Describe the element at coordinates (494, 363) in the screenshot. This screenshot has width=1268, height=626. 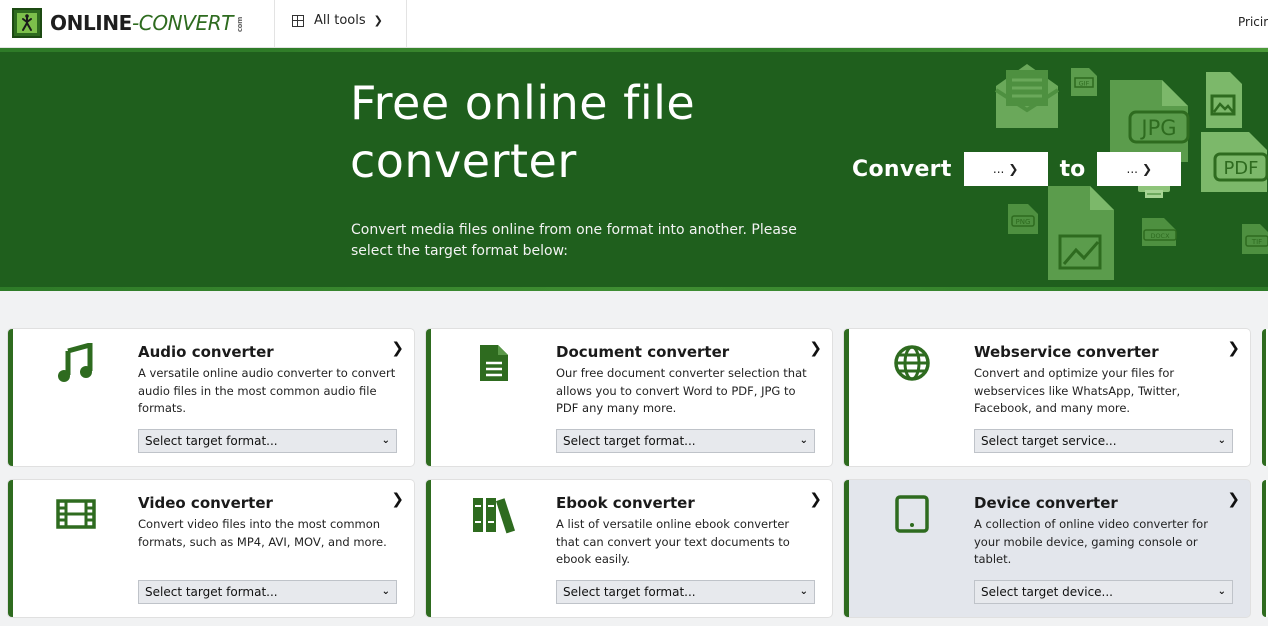
I see `document-icon` at that location.